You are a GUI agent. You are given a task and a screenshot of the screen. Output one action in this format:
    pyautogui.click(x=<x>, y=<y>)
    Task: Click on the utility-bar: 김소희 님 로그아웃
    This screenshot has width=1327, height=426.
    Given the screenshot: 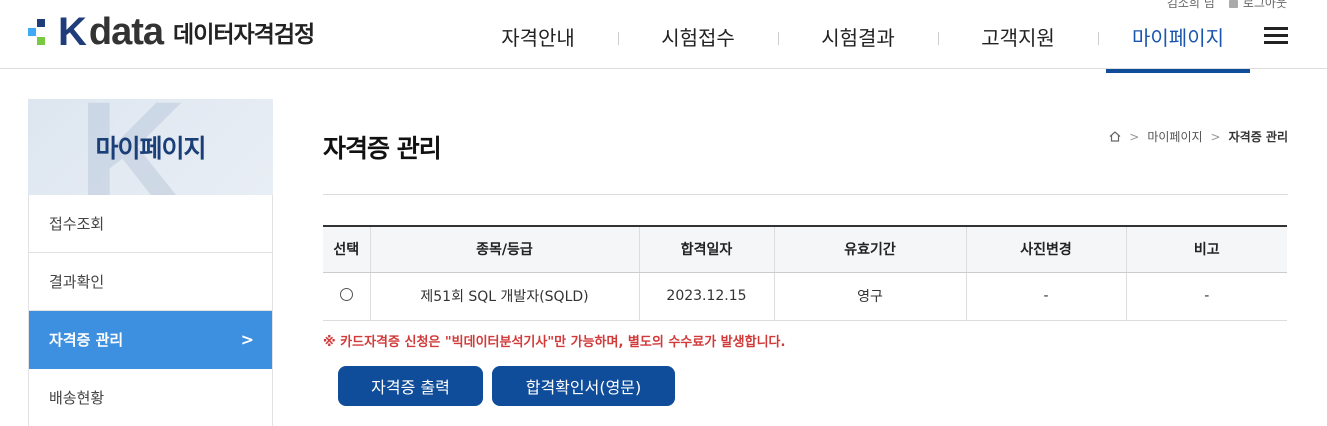 What is the action you would take?
    pyautogui.click(x=1227, y=5)
    